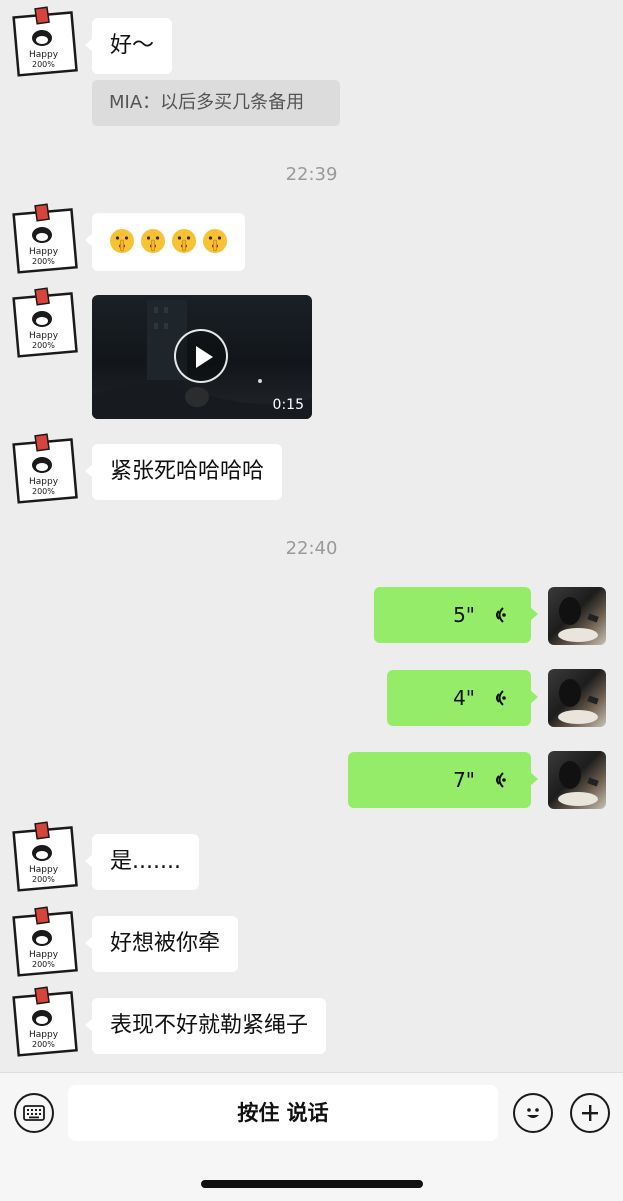  I want to click on home-indicator, so click(312, 1184).